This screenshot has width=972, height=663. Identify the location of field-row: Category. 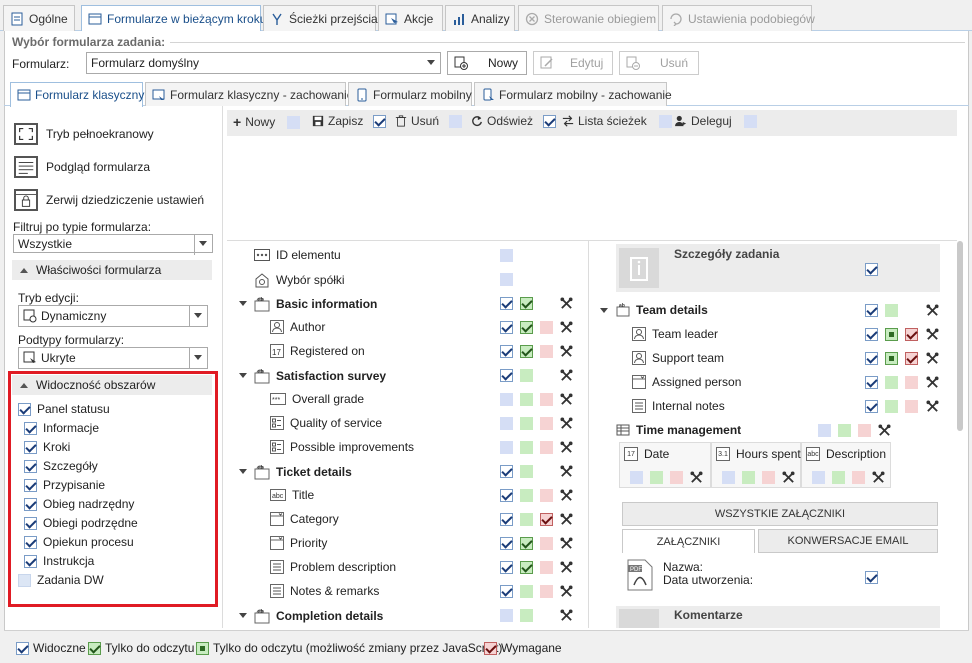
(304, 519).